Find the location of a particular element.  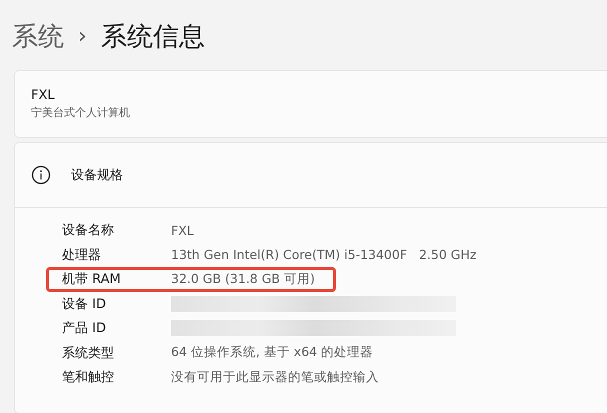

spec-label: 设备名称 is located at coordinates (88, 231).